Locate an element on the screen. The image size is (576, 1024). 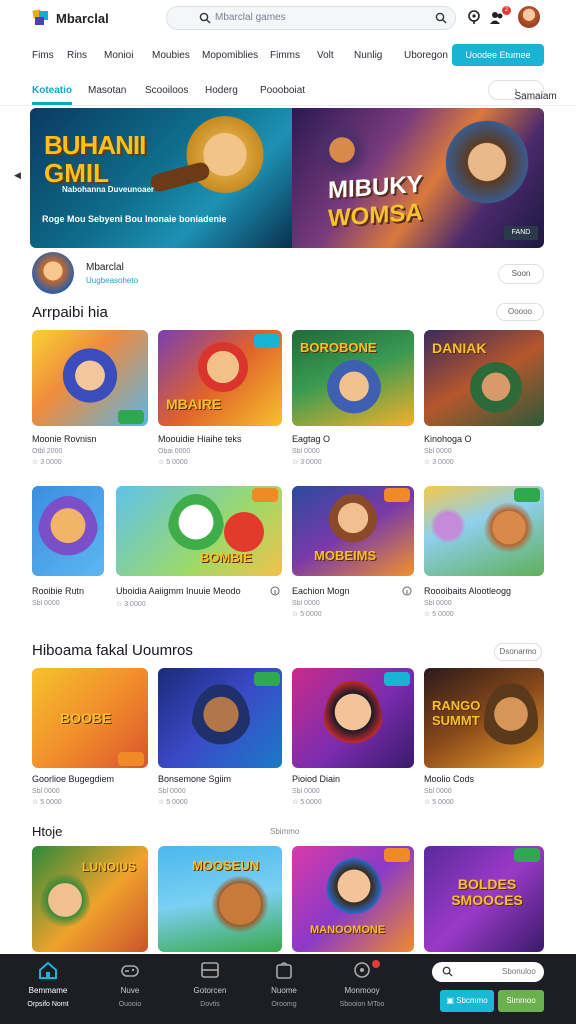
game-thumbnail: MANOOMONE is located at coordinates (353, 899).